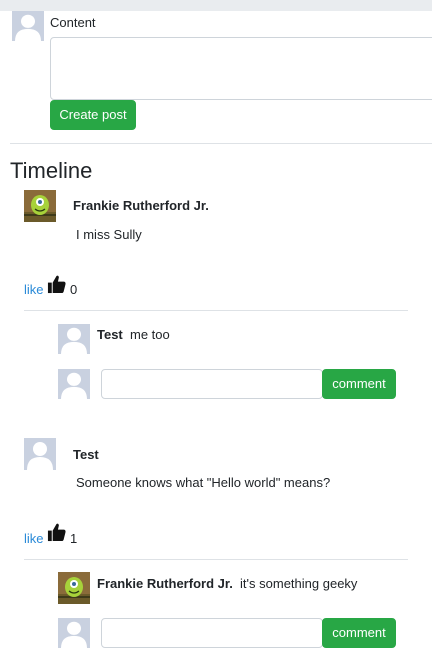 The image size is (432, 664). Describe the element at coordinates (93, 115) in the screenshot. I see `create-post-button: Create post` at that location.